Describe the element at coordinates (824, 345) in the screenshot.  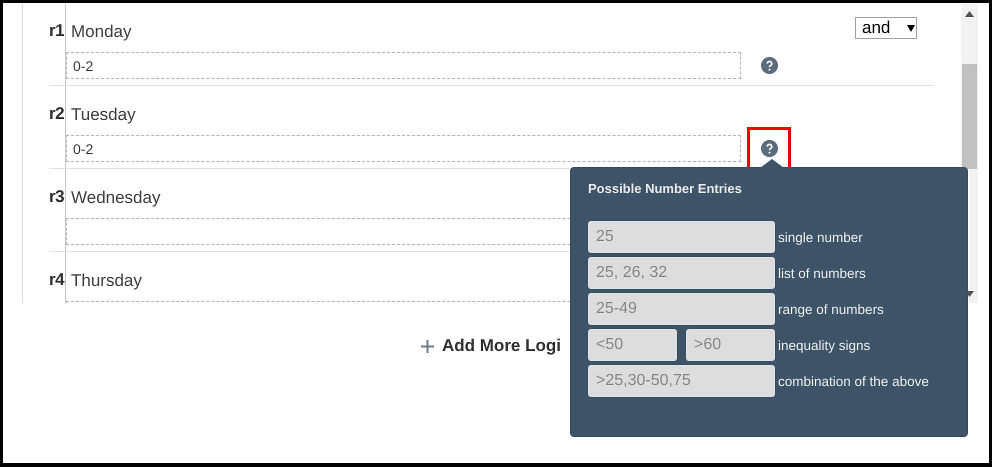
I see `example-label: inequality signs` at that location.